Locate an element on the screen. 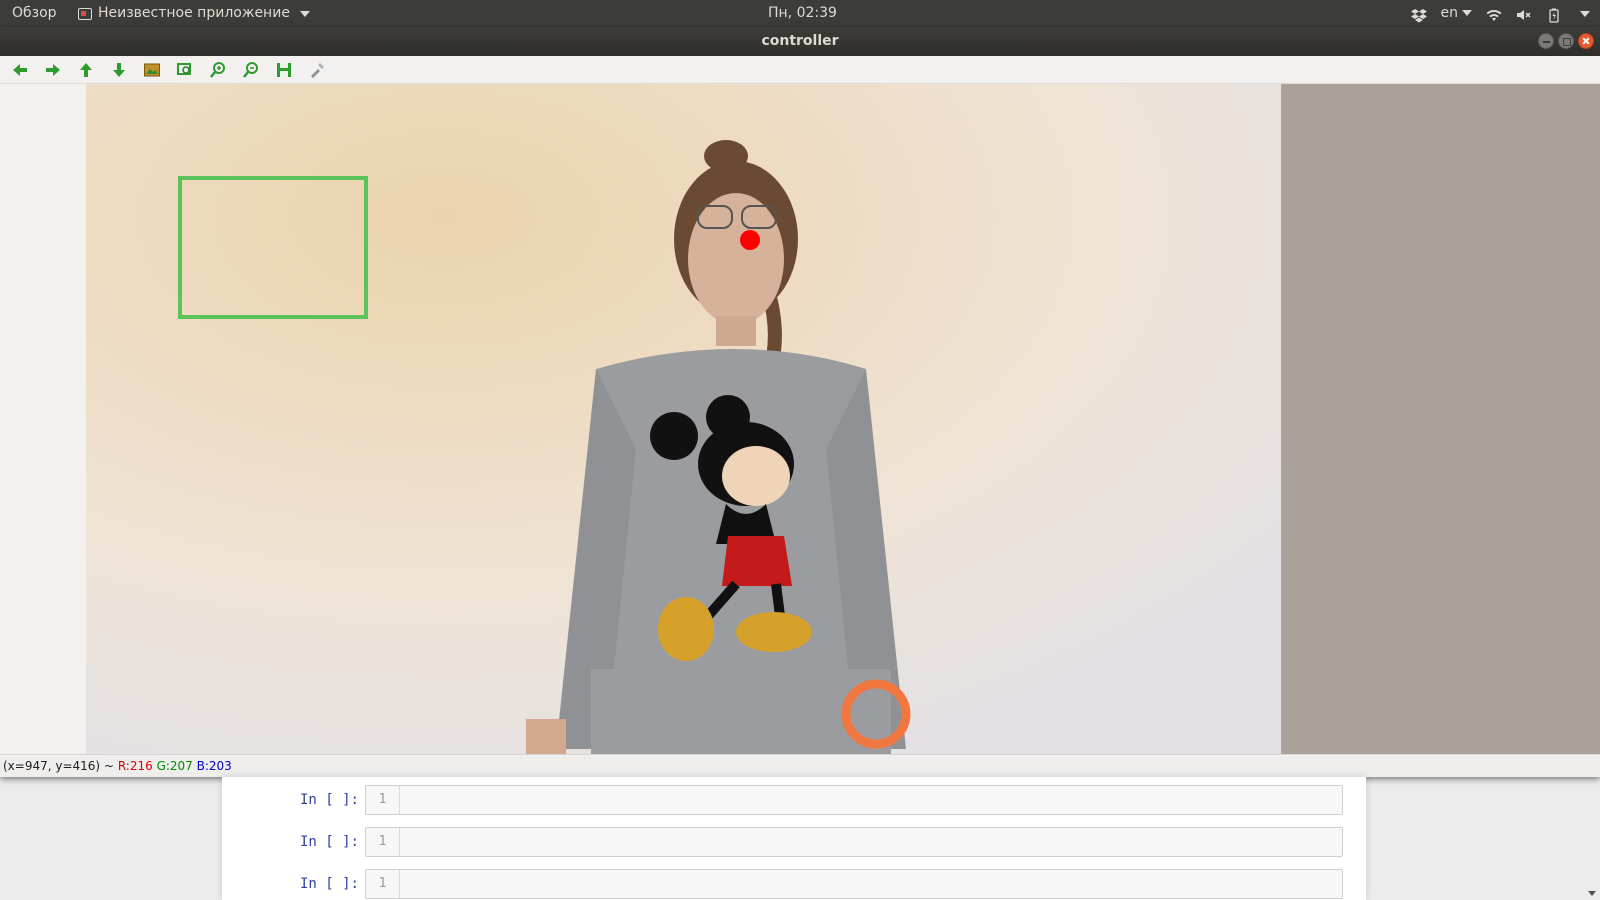 The image size is (1600, 900). jupyter-notebook: In [ ]: 1 In [ ]: 1 In [ ]: 1 is located at coordinates (794, 838).